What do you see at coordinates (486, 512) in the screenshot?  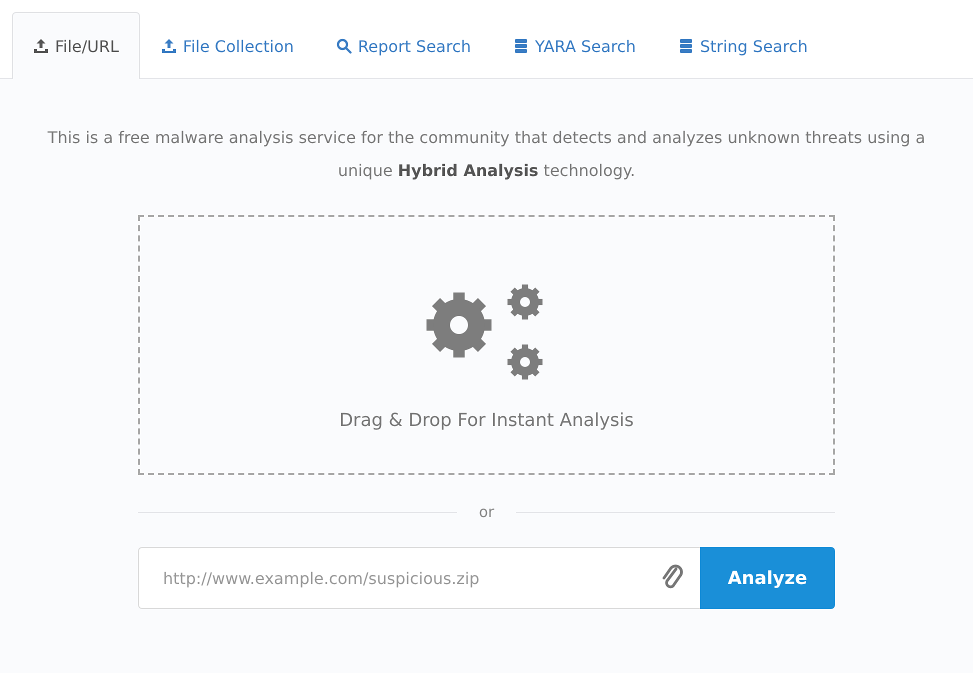 I see `divider-text: or` at bounding box center [486, 512].